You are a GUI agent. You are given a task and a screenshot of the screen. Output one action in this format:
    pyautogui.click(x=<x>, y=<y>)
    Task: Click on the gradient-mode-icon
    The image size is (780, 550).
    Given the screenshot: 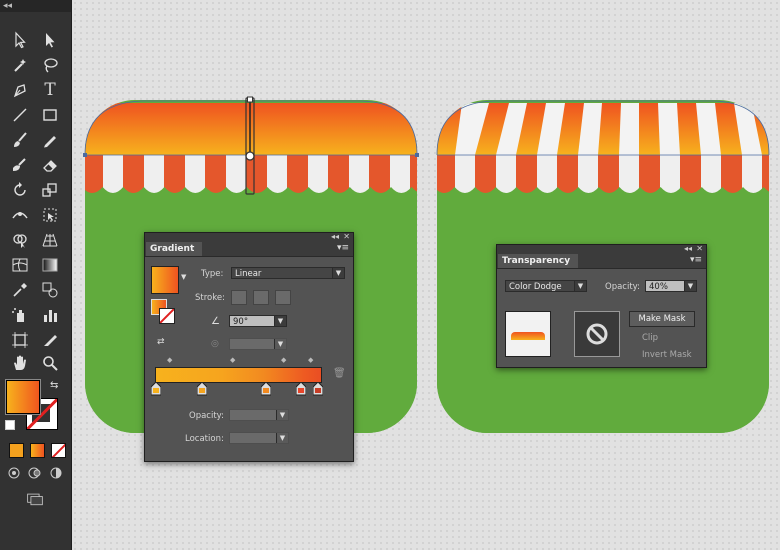 What is the action you would take?
    pyautogui.click(x=37, y=450)
    